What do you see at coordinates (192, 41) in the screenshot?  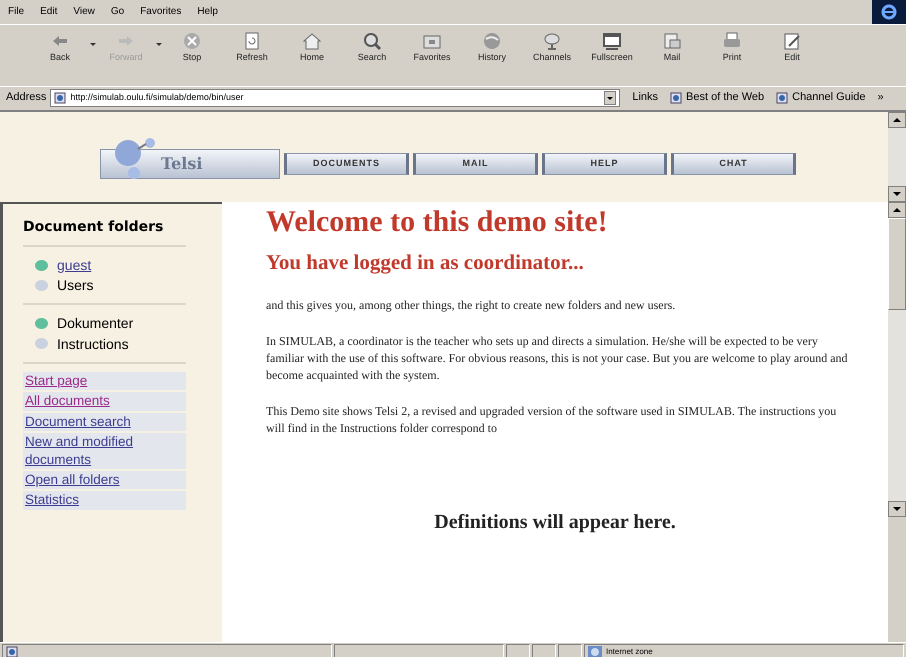 I see `stop-icon` at bounding box center [192, 41].